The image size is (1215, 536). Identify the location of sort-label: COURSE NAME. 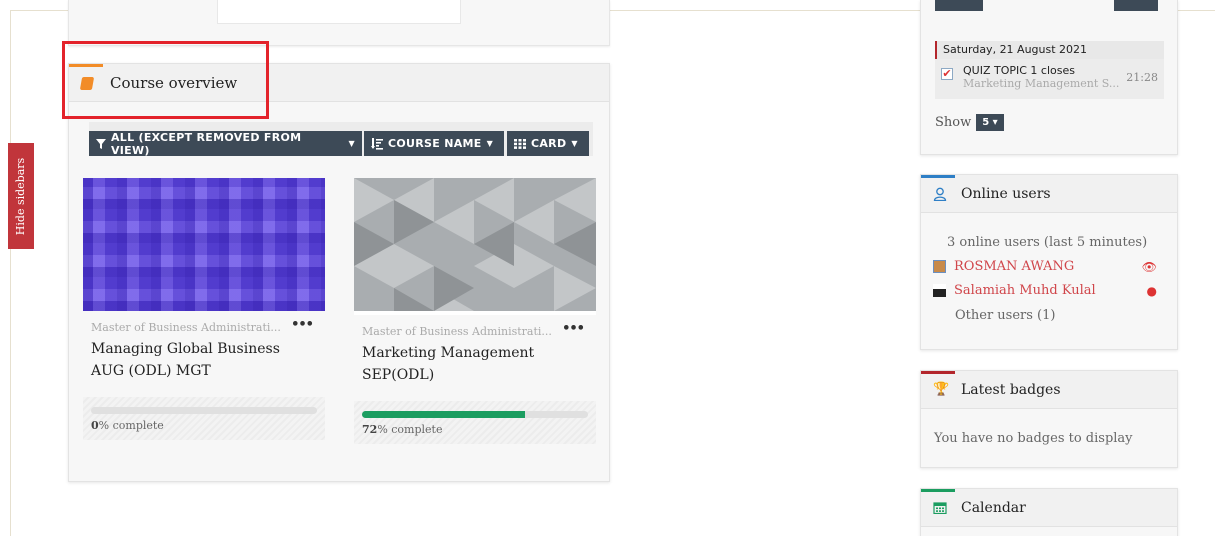
(435, 143).